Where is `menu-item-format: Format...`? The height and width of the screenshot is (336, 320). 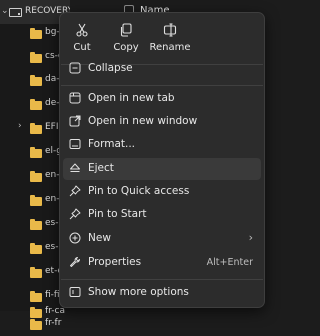
menu-item-format: Format... is located at coordinates (162, 145).